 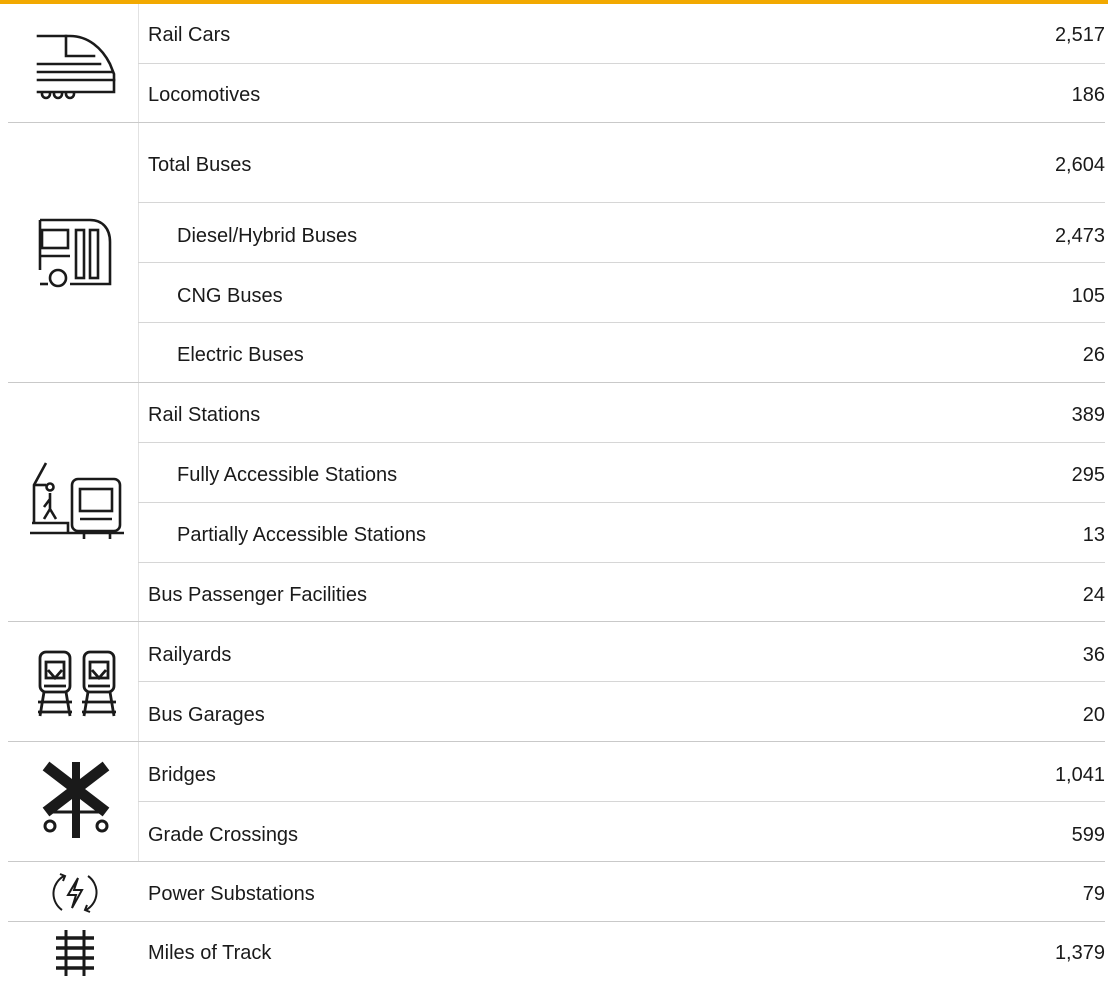 What do you see at coordinates (302, 535) in the screenshot?
I see `row-label-partially-accessible-stations: Partially Accessible Stations` at bounding box center [302, 535].